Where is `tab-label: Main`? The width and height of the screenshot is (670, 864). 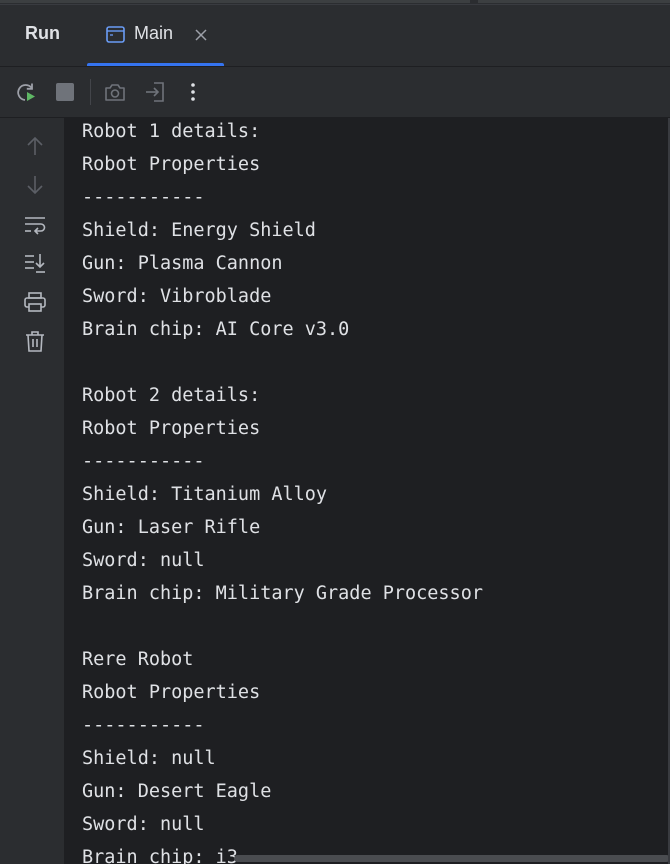 tab-label: Main is located at coordinates (154, 33).